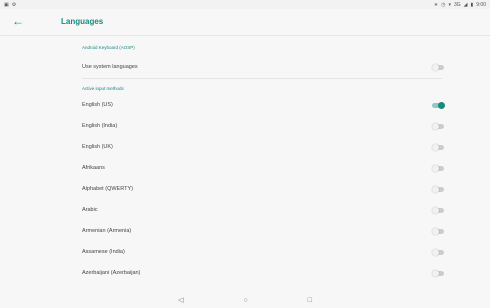  What do you see at coordinates (245, 189) in the screenshot?
I see `row-alphabet-qwerty: Alphabet (QWERTY)` at bounding box center [245, 189].